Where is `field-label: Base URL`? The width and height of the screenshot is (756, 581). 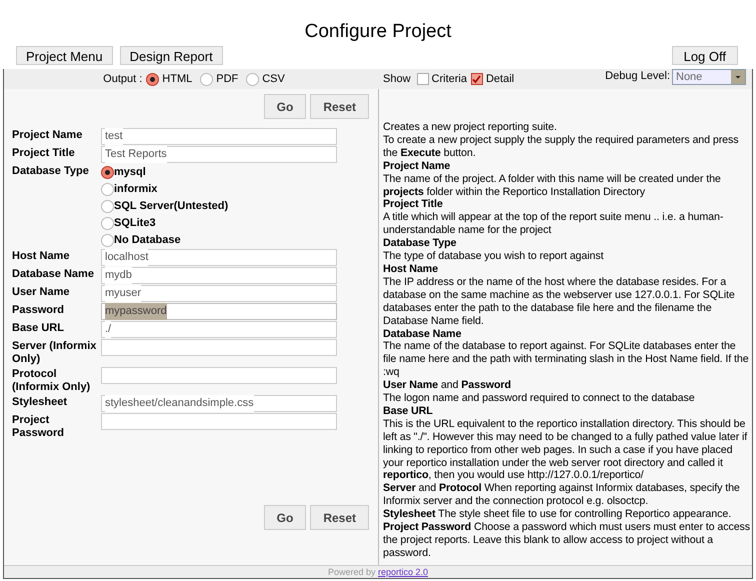 field-label: Base URL is located at coordinates (38, 328).